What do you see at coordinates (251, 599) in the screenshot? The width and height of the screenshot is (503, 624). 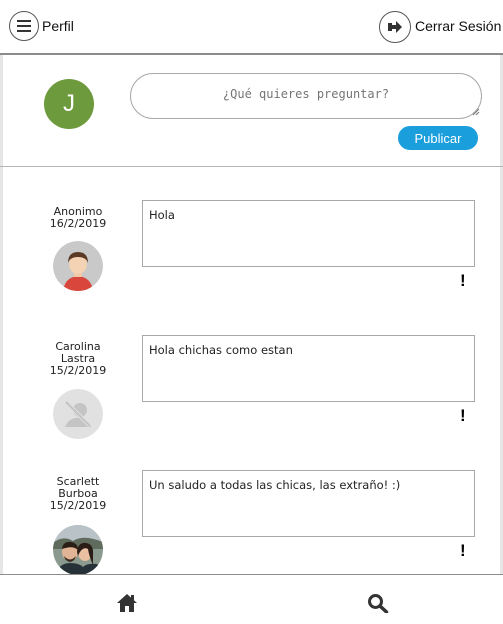 I see `bottom-nav` at bounding box center [251, 599].